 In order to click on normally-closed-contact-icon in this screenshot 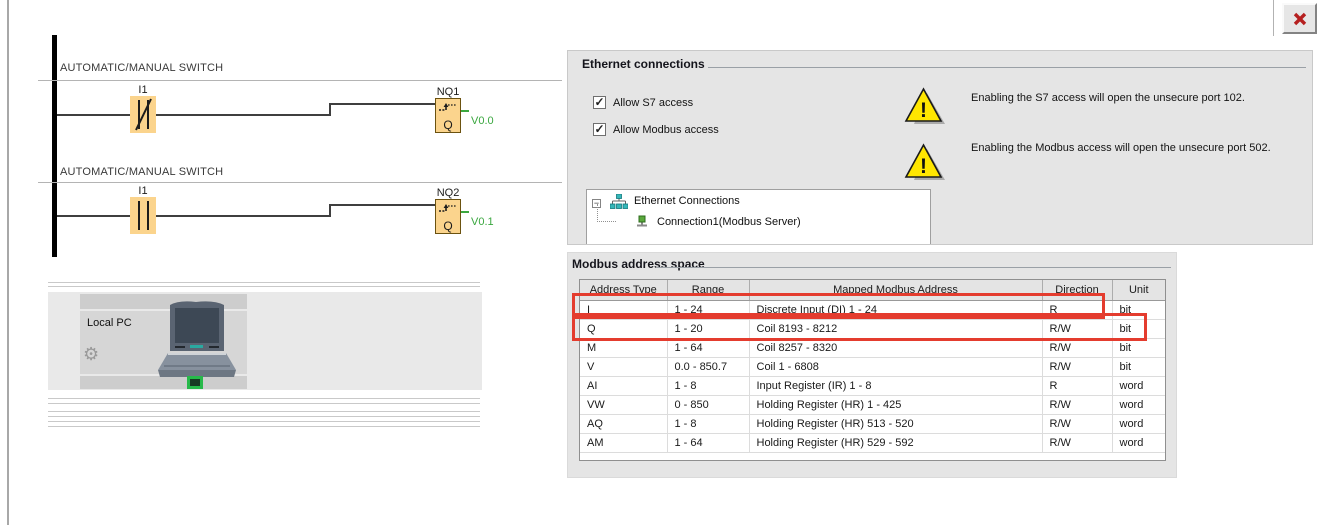, I will do `click(143, 114)`.